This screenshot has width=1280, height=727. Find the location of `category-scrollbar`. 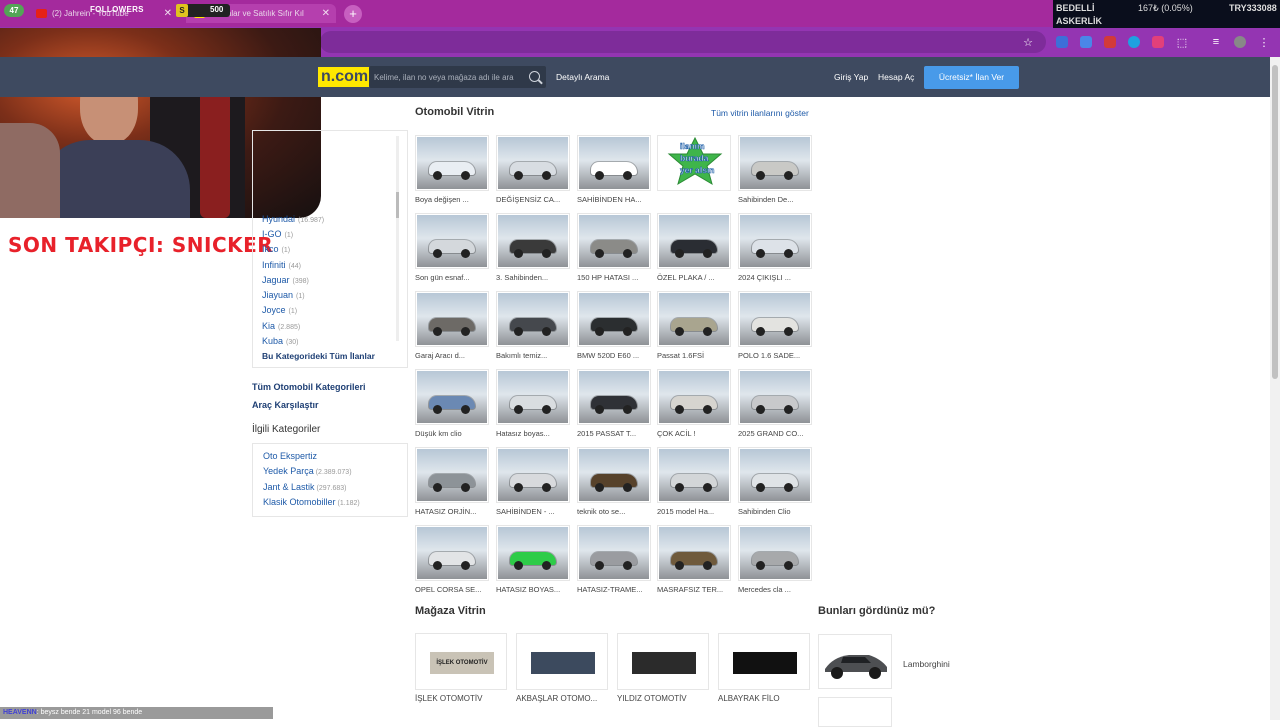

category-scrollbar is located at coordinates (397, 238).